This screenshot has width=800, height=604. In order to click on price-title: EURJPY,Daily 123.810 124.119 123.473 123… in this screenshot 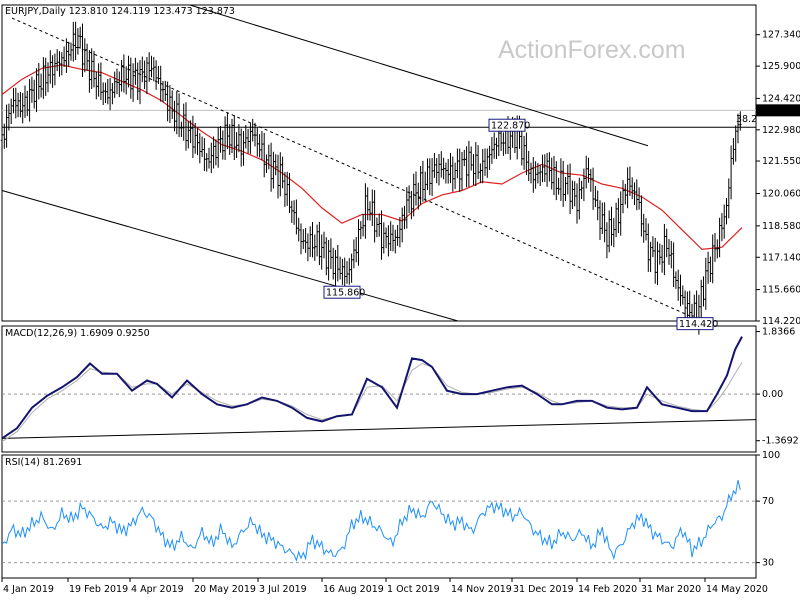, I will do `click(120, 11)`.